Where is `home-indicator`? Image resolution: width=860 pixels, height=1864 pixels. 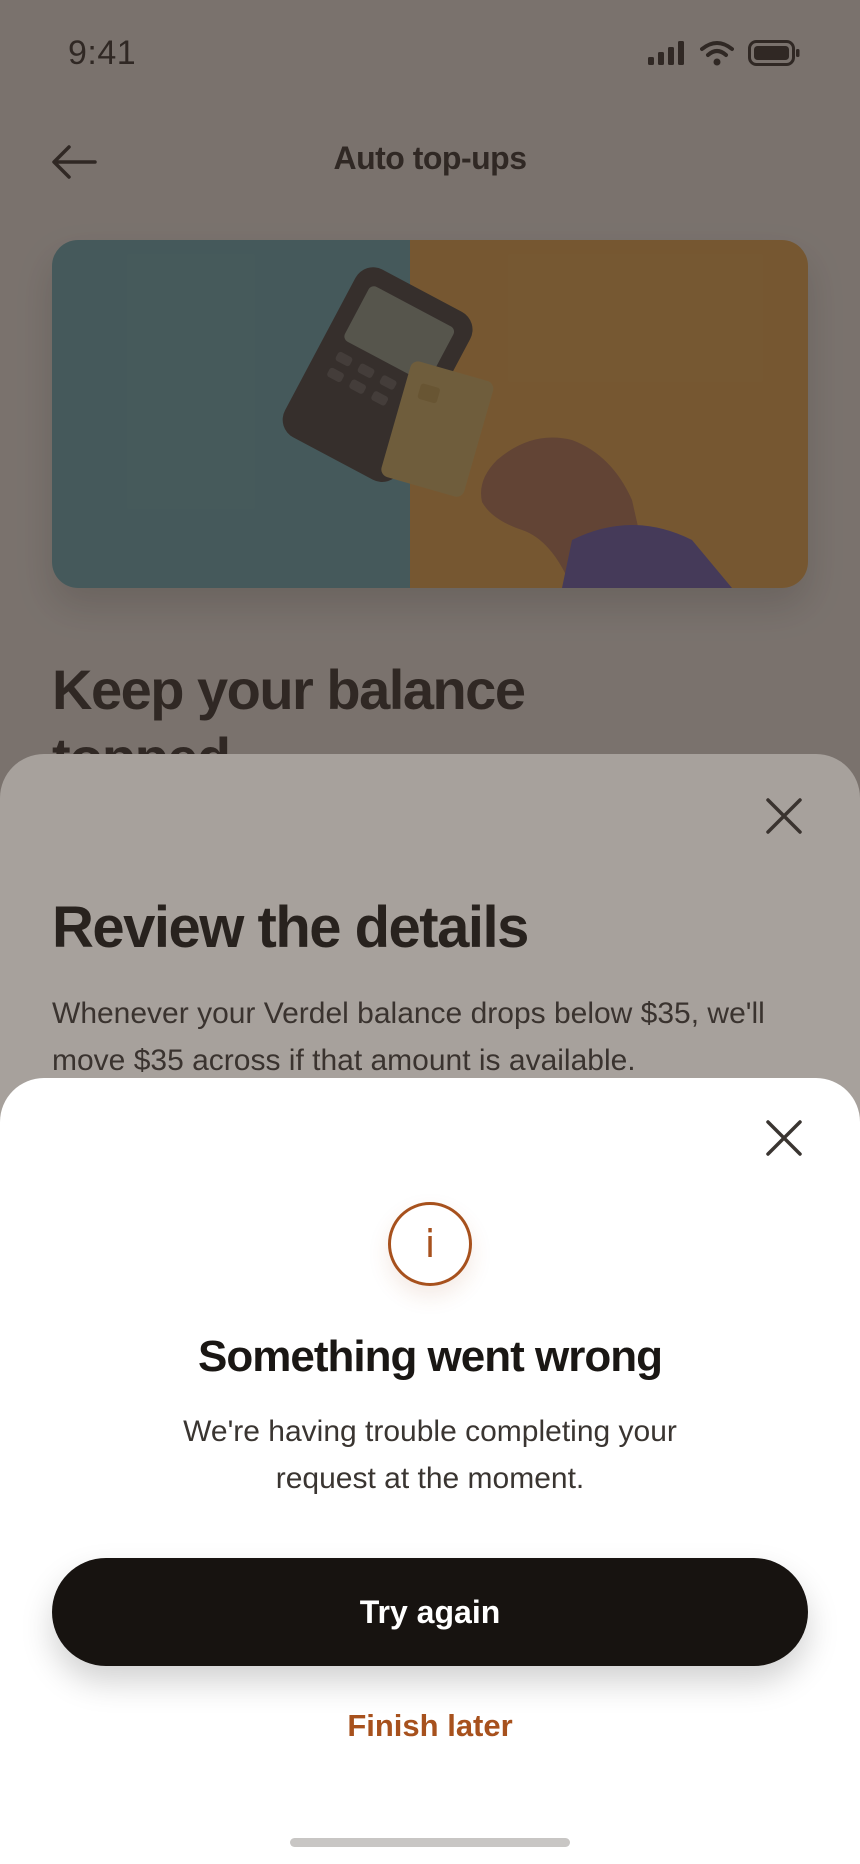 home-indicator is located at coordinates (430, 1842).